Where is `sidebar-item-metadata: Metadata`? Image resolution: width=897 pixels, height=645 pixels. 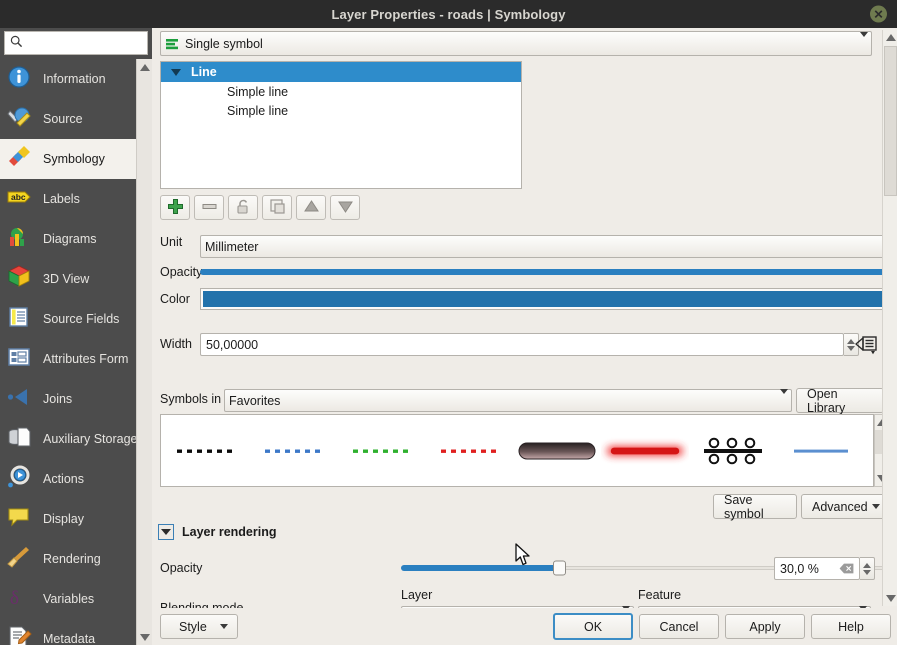 sidebar-item-metadata: Metadata is located at coordinates (68, 632).